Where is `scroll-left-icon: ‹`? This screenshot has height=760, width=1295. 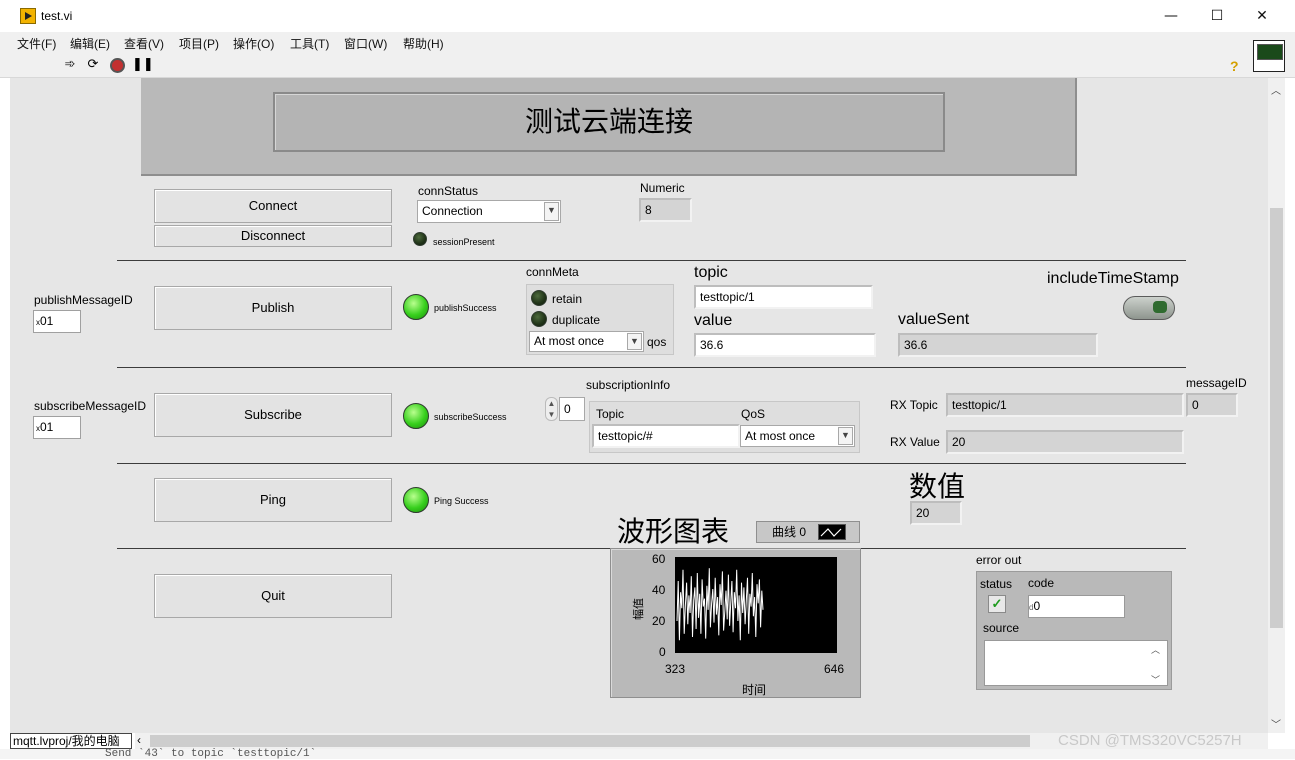 scroll-left-icon: ‹ is located at coordinates (139, 740).